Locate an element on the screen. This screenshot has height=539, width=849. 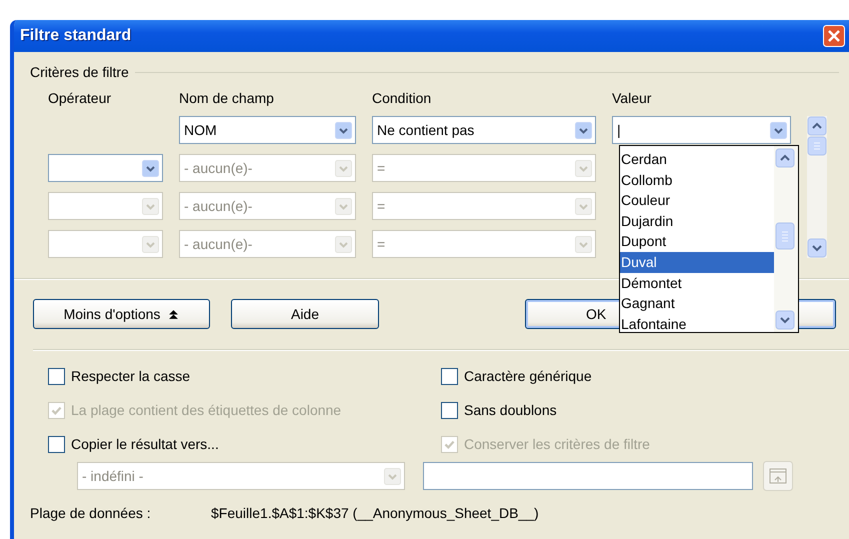
double-caret-up-icon is located at coordinates (174, 314).